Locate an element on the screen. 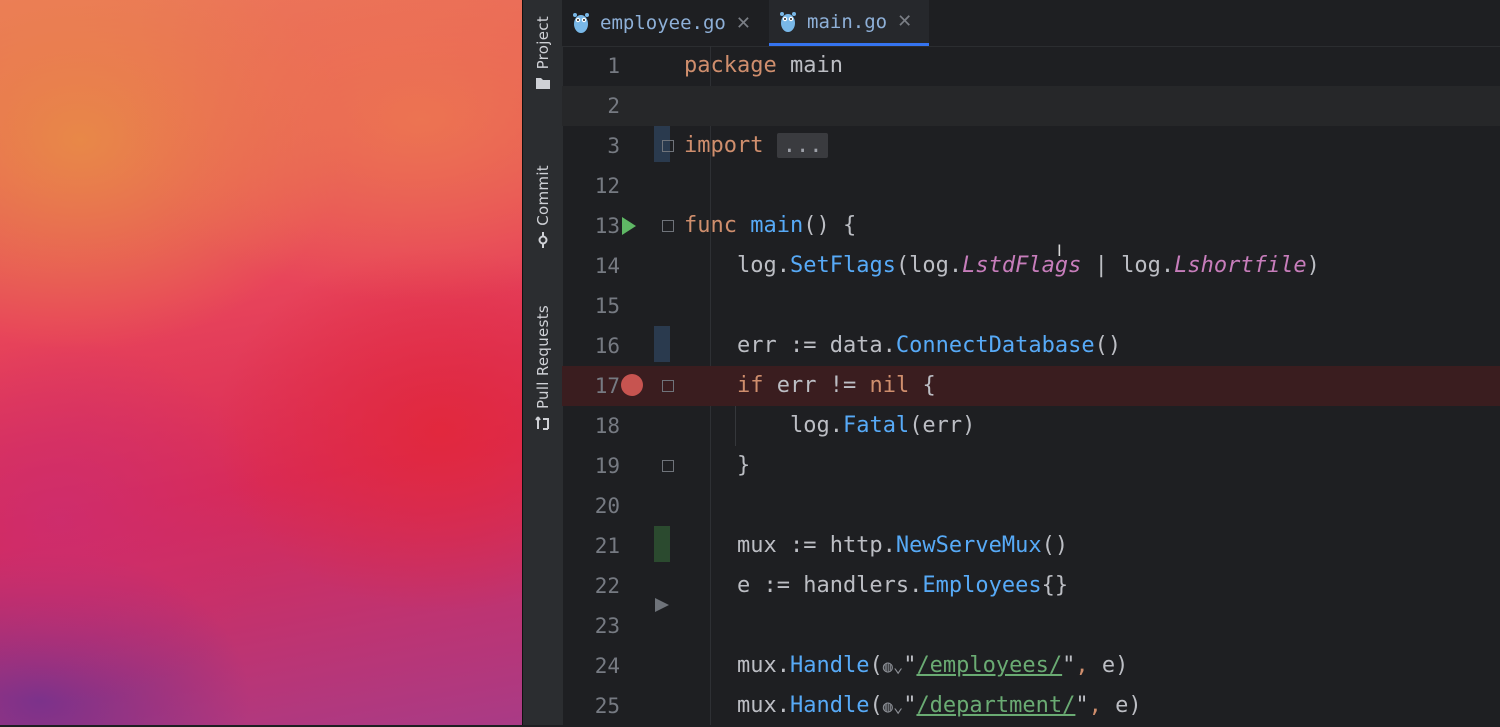  code-text: mux.Handle(◍⌄"/department/", e) is located at coordinates (913, 706).